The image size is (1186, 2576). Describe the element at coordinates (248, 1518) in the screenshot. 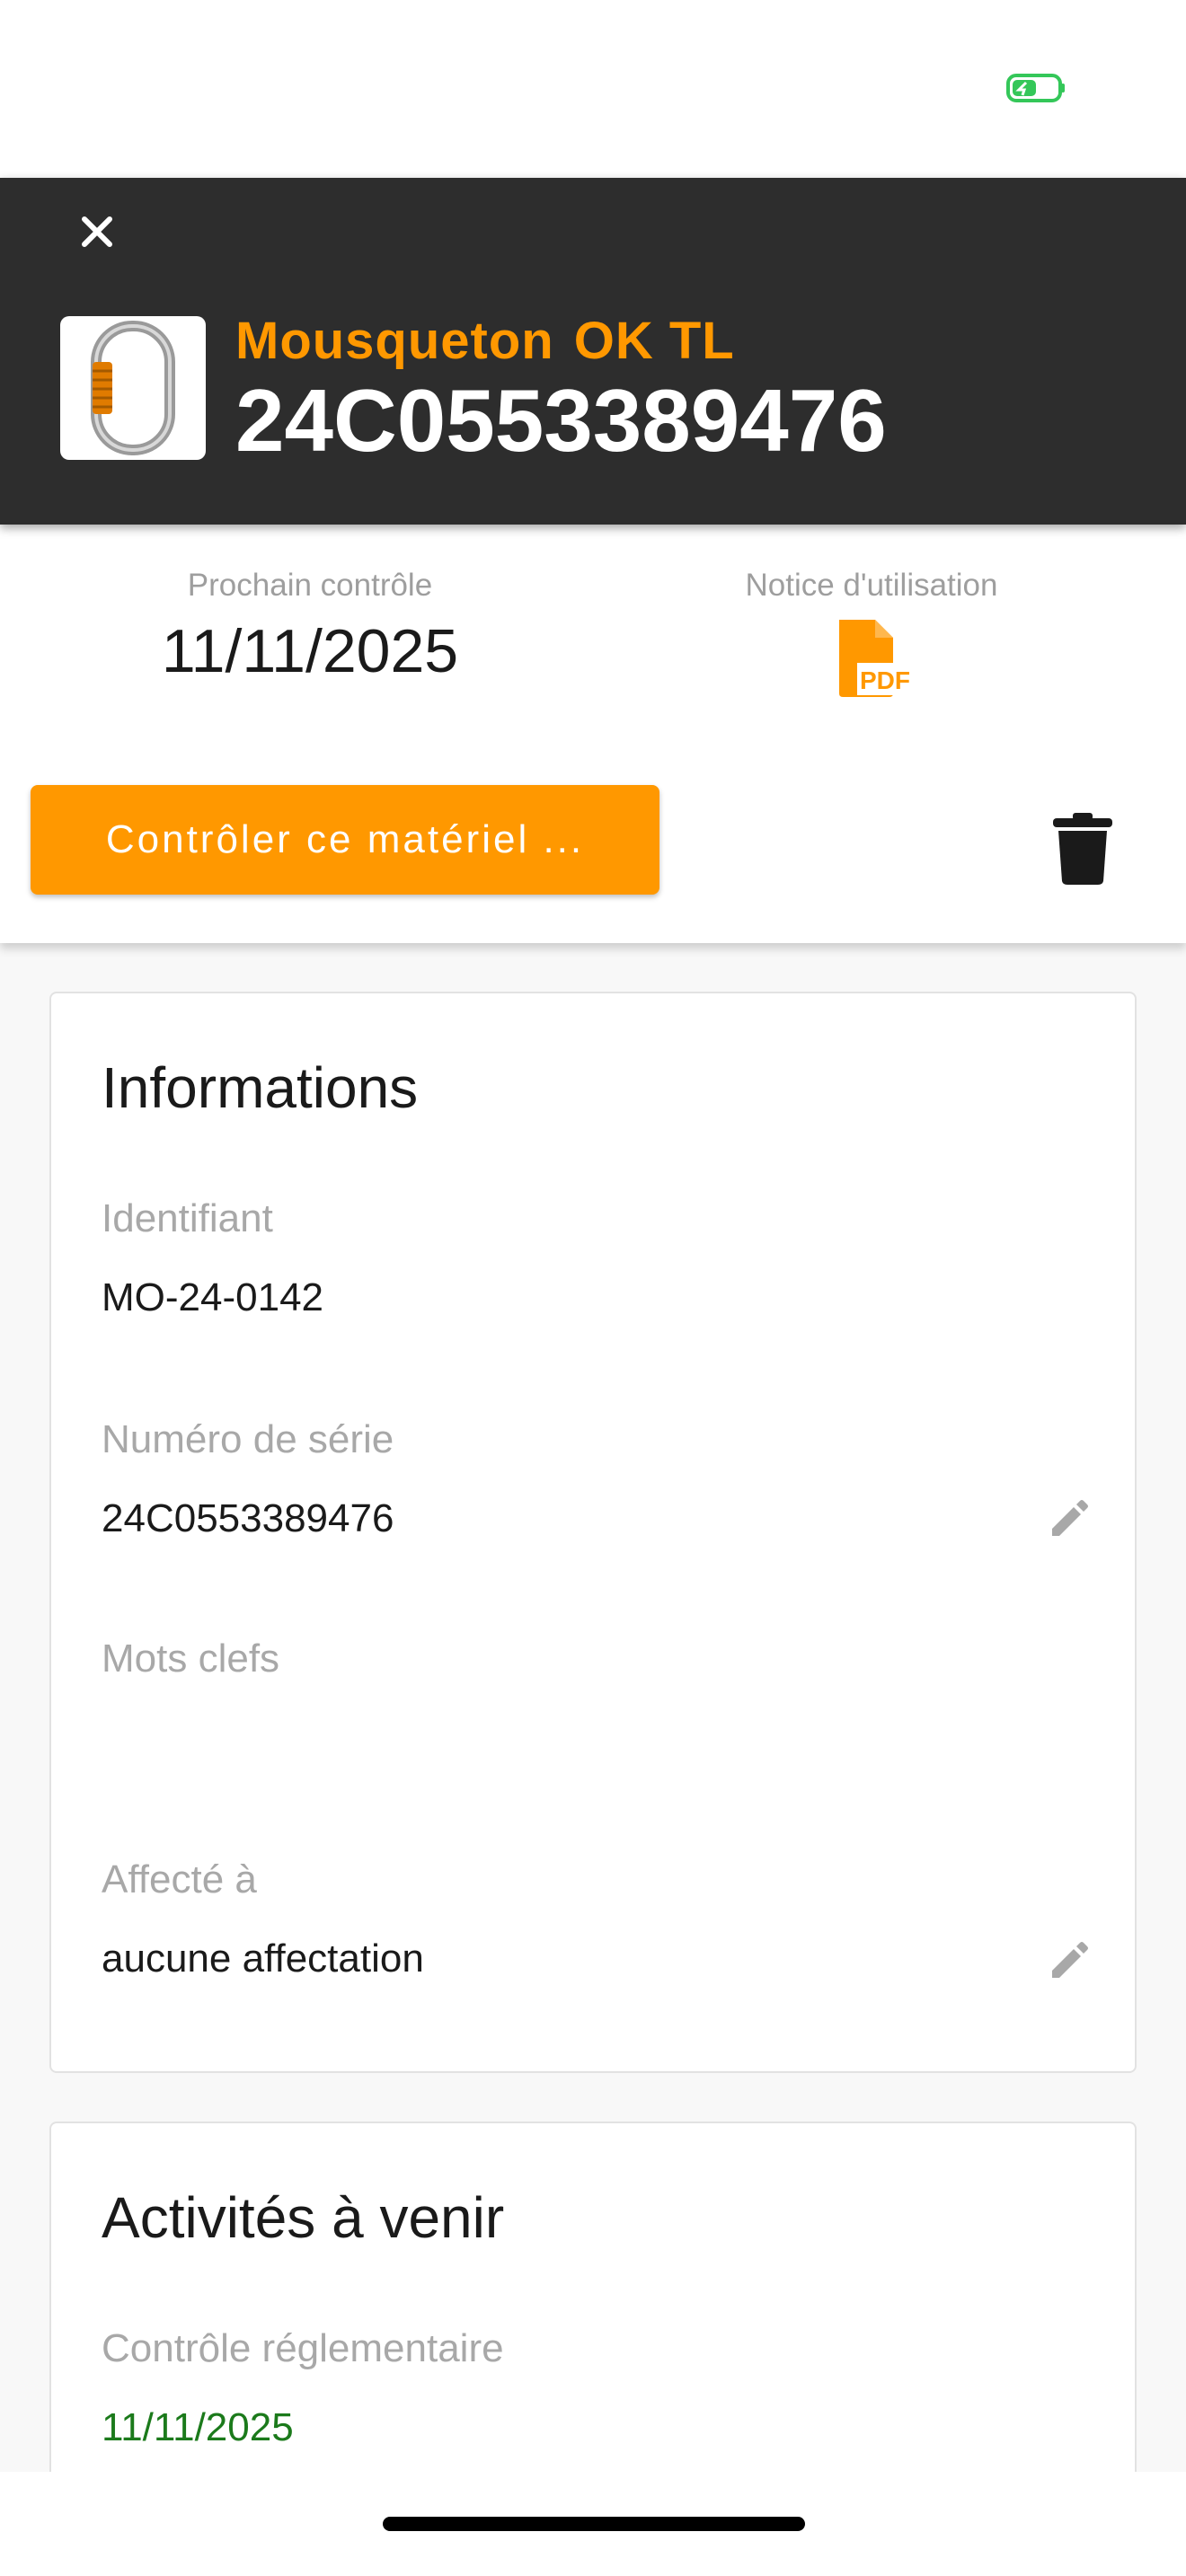

I see `field-value: 24C0553389476` at that location.